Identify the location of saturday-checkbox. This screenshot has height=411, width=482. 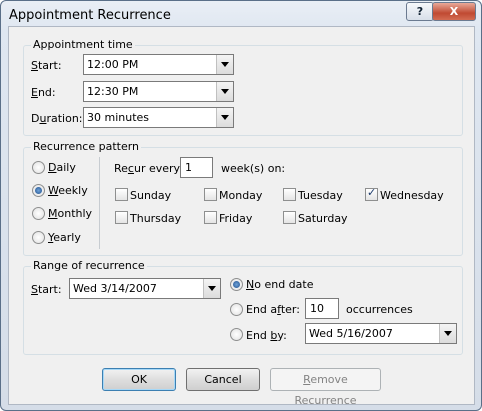
(289, 217).